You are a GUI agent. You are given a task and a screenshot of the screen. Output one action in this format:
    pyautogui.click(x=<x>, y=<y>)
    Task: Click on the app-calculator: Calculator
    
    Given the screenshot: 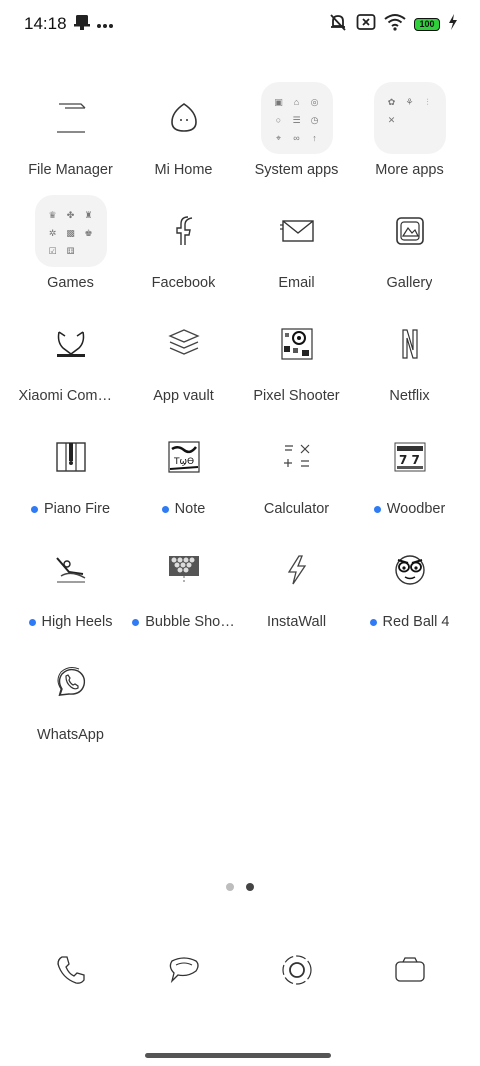 What is the action you would take?
    pyautogui.click(x=296, y=475)
    